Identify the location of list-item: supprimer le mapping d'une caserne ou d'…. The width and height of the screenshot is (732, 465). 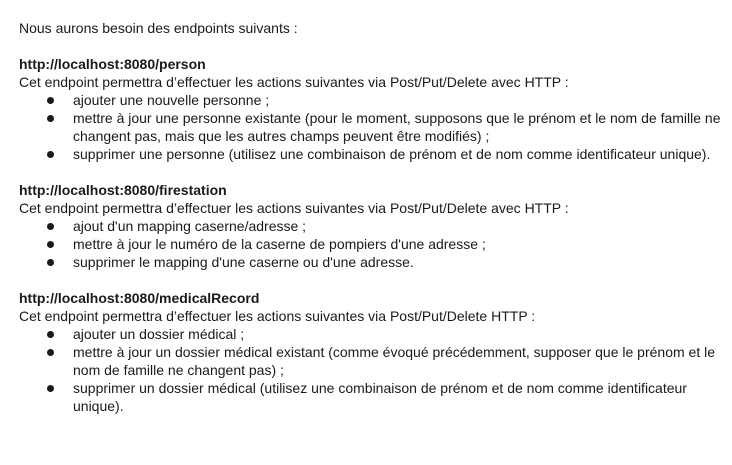
(371, 262).